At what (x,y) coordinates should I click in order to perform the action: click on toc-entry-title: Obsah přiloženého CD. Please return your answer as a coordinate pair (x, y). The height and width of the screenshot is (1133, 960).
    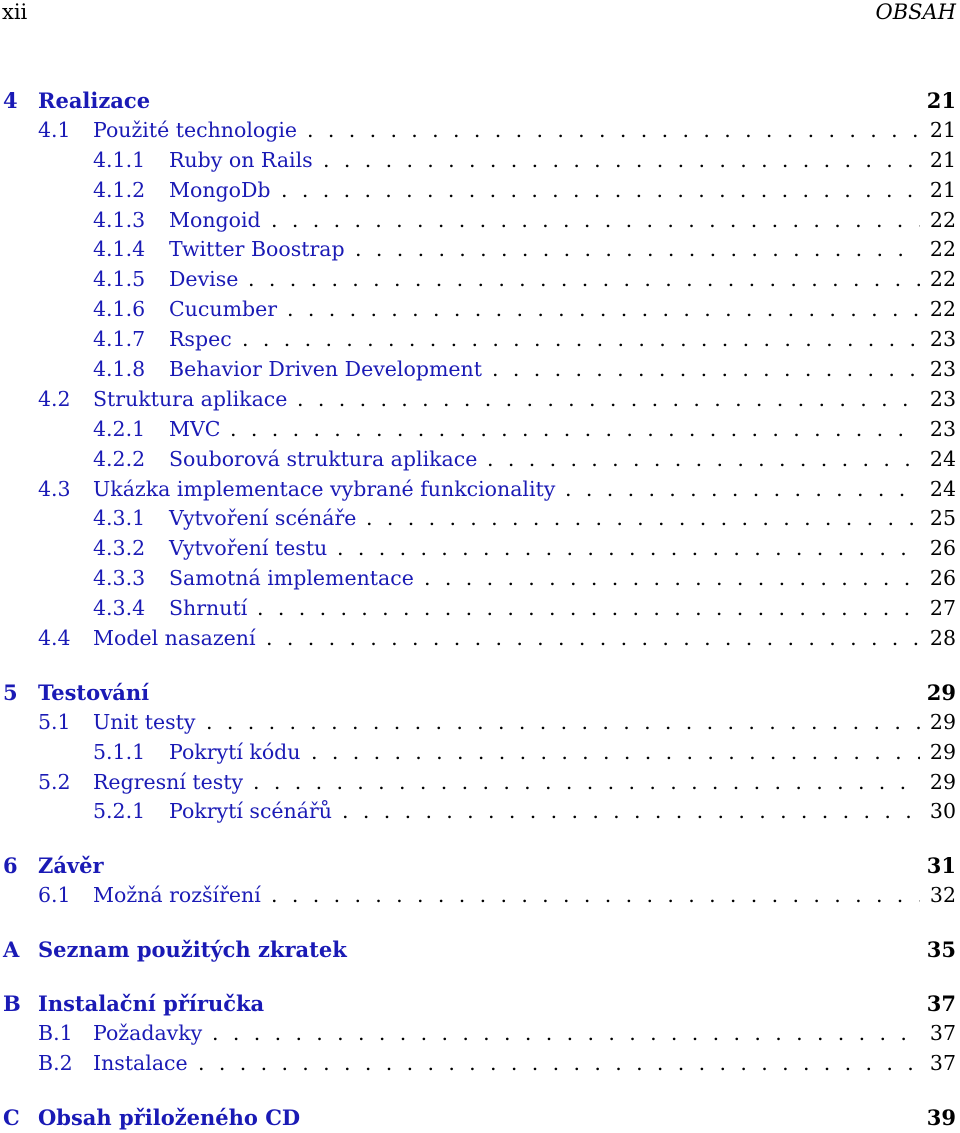
    Looking at the image, I should click on (171, 1118).